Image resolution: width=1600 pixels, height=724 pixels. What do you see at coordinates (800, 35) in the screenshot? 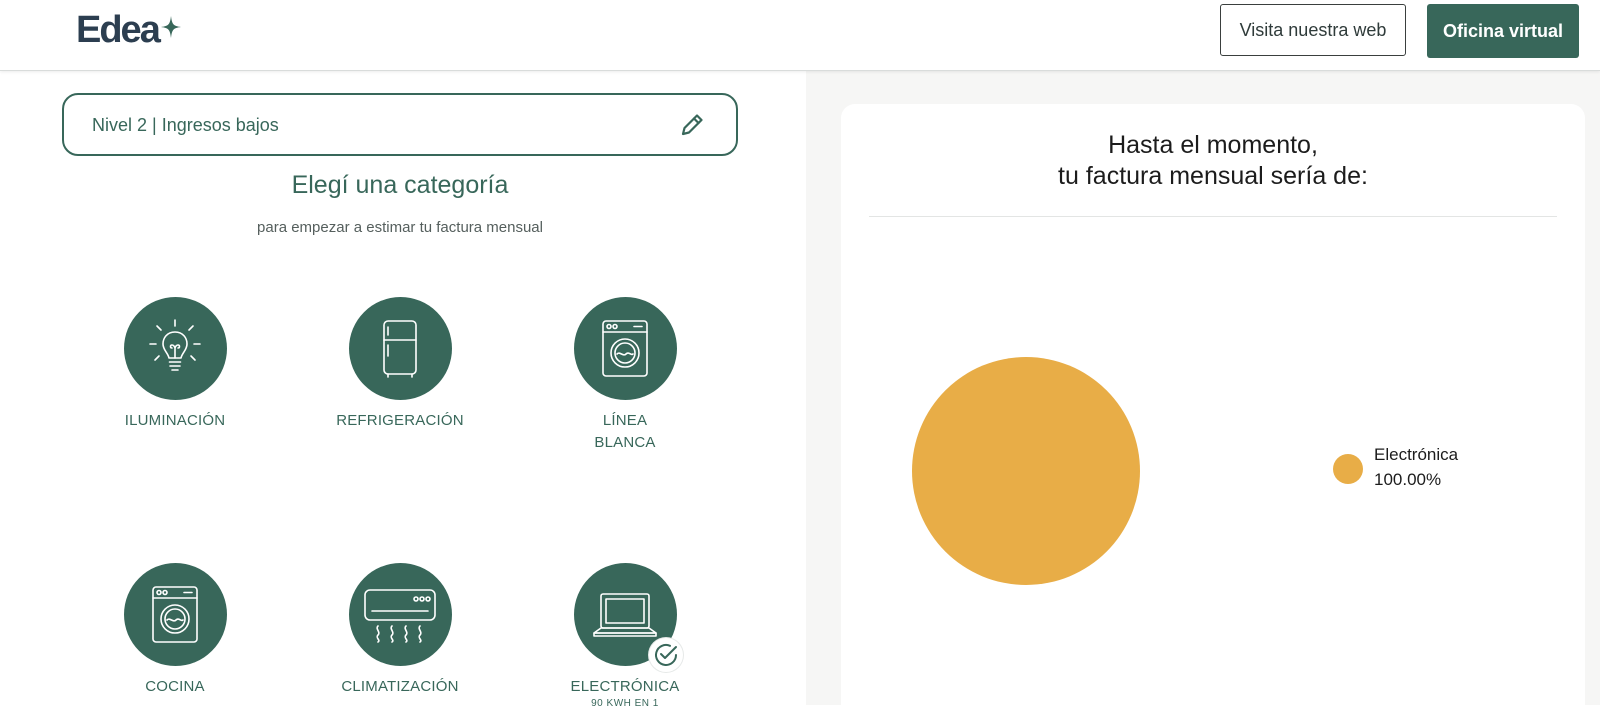
I see `top-header: Edea Visita nuestra web Oficina virtual` at bounding box center [800, 35].